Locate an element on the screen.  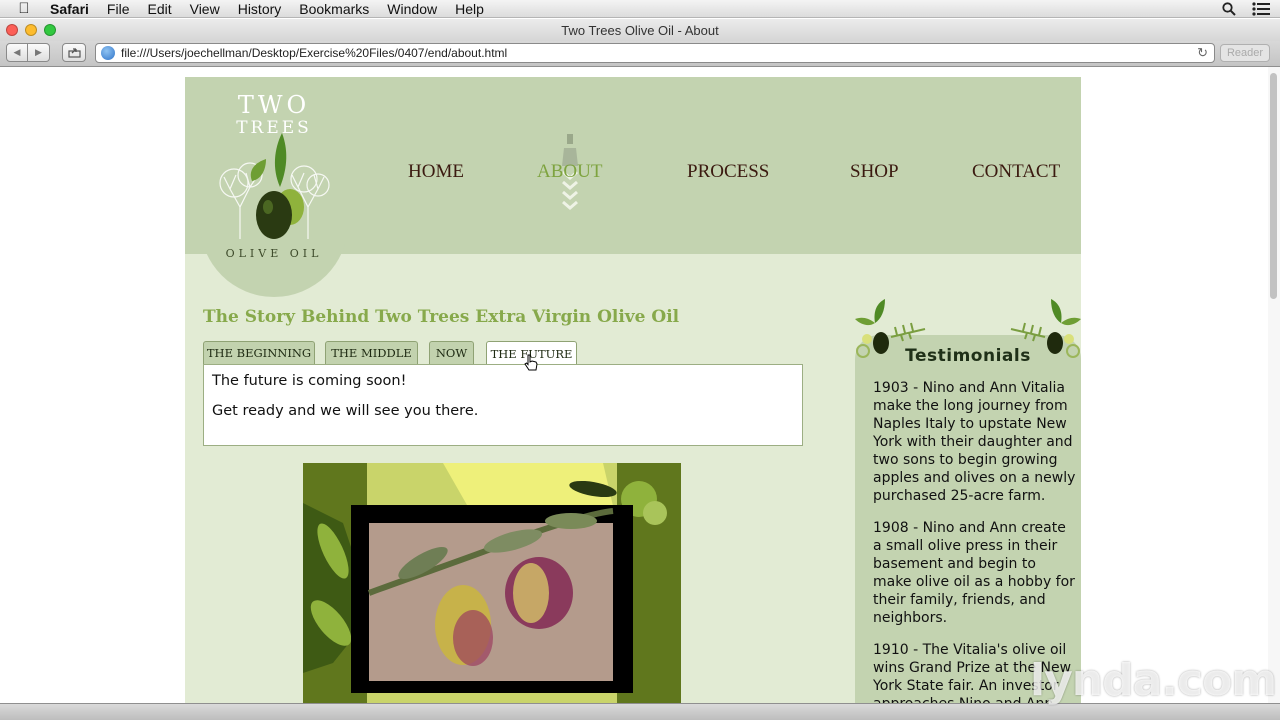
share-icon is located at coordinates (74, 53).